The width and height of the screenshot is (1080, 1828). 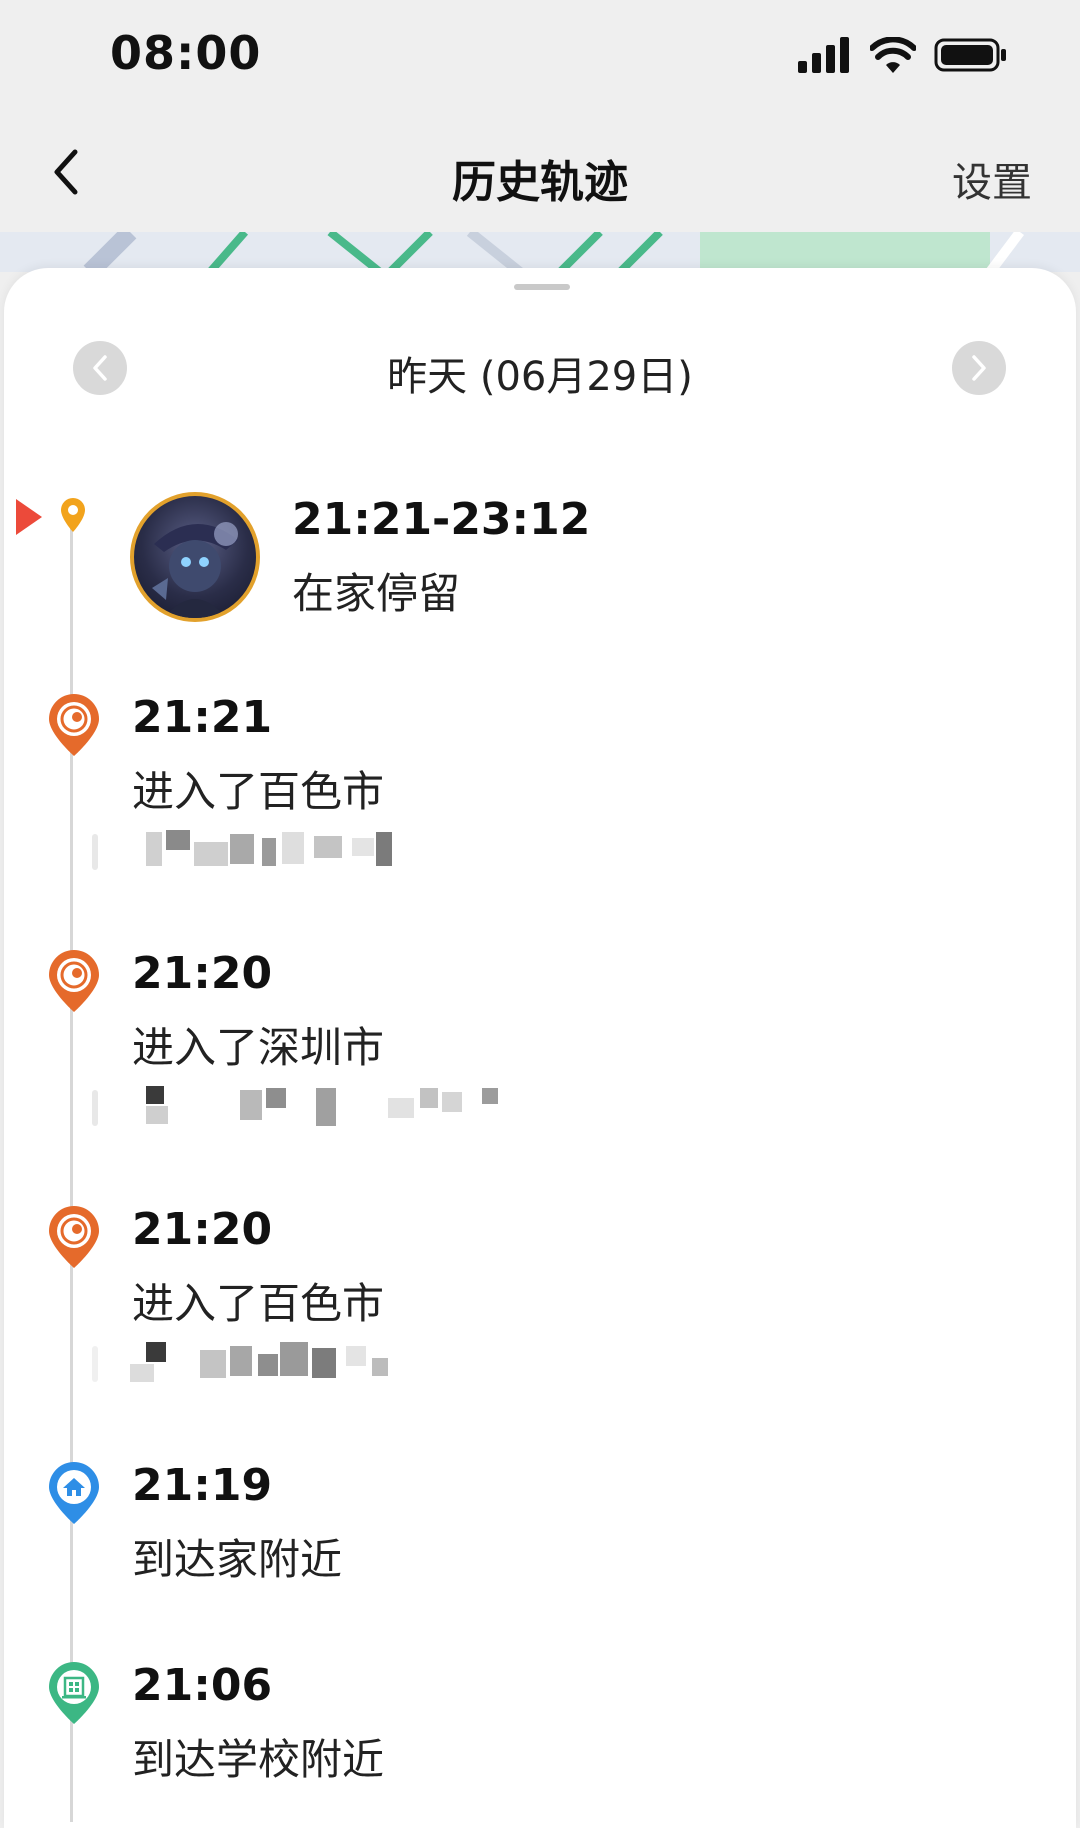 What do you see at coordinates (540, 377) in the screenshot?
I see `date-label: 昨天 (06月29日)` at bounding box center [540, 377].